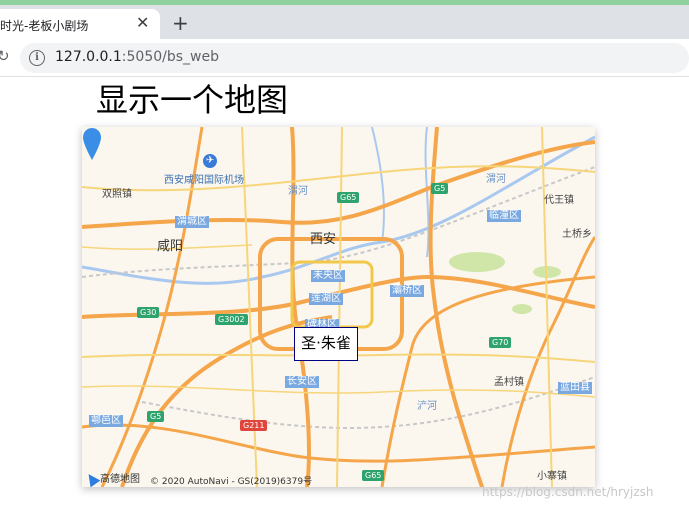 This screenshot has width=689, height=510. What do you see at coordinates (148, 312) in the screenshot?
I see `shield-g30: G30` at bounding box center [148, 312].